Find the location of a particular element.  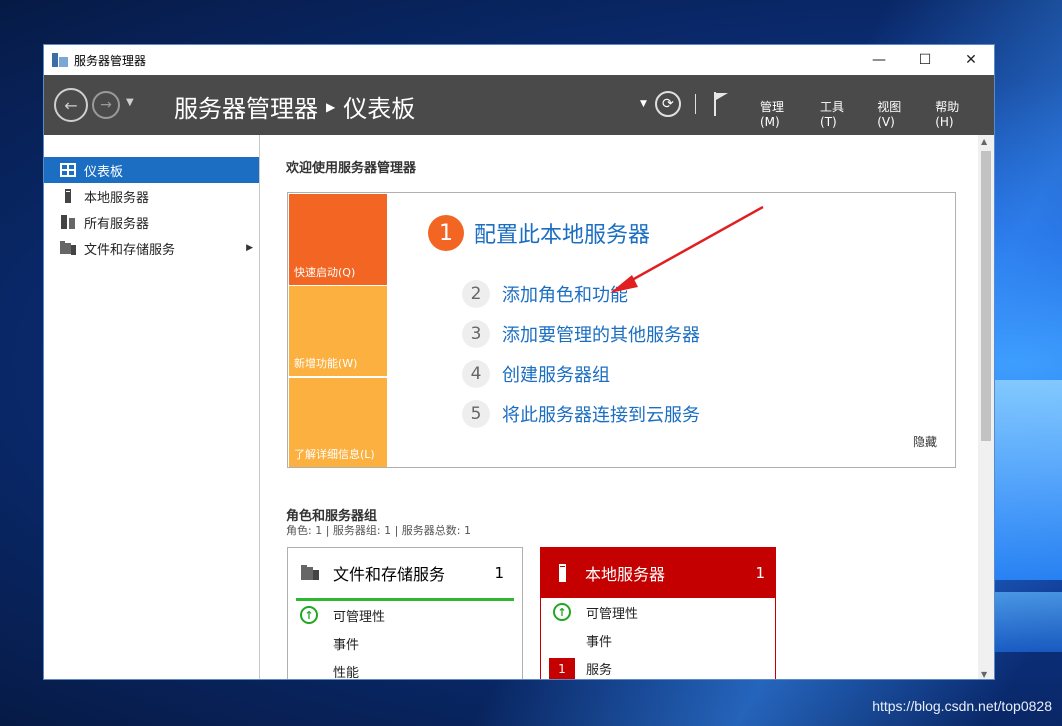

card-local-server: 本地服务器 1 ↑ 可管理性 事件 1 服务 is located at coordinates (658, 613).